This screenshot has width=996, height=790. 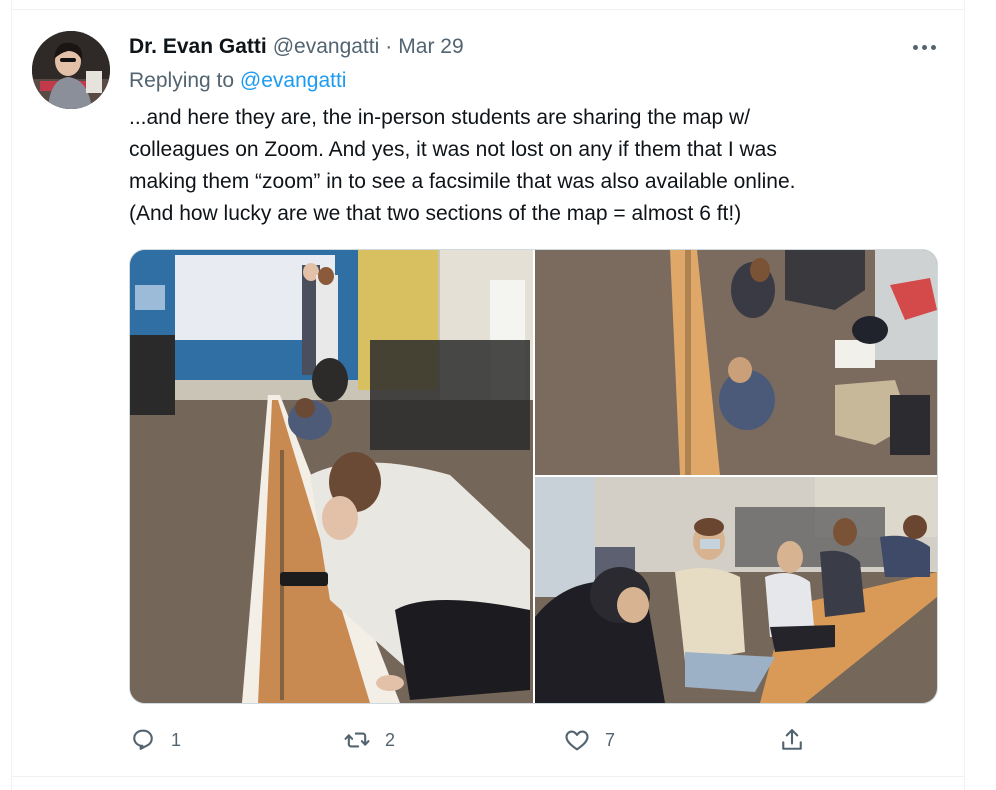 I want to click on previous-tweet-edge, so click(x=488, y=5).